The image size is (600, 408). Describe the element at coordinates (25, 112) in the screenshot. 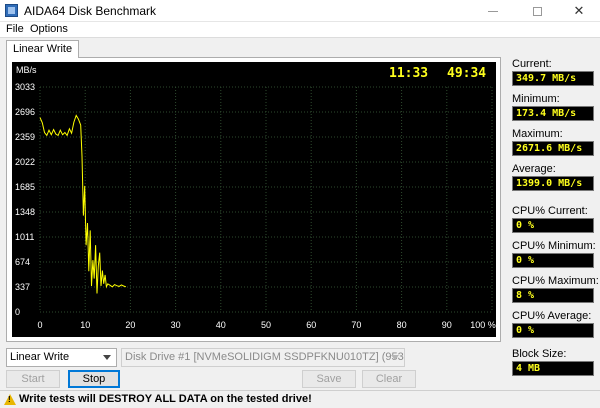

I see `y-tick-label: 2696` at that location.